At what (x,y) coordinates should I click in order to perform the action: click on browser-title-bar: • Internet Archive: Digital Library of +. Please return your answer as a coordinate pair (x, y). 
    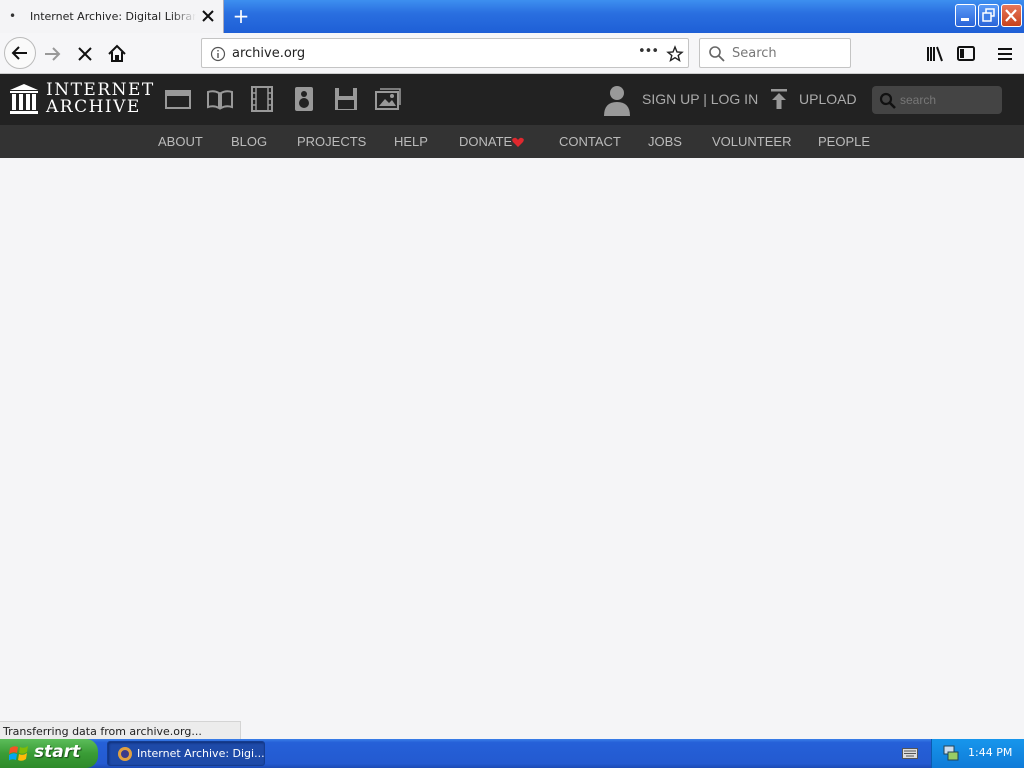
    Looking at the image, I should click on (512, 16).